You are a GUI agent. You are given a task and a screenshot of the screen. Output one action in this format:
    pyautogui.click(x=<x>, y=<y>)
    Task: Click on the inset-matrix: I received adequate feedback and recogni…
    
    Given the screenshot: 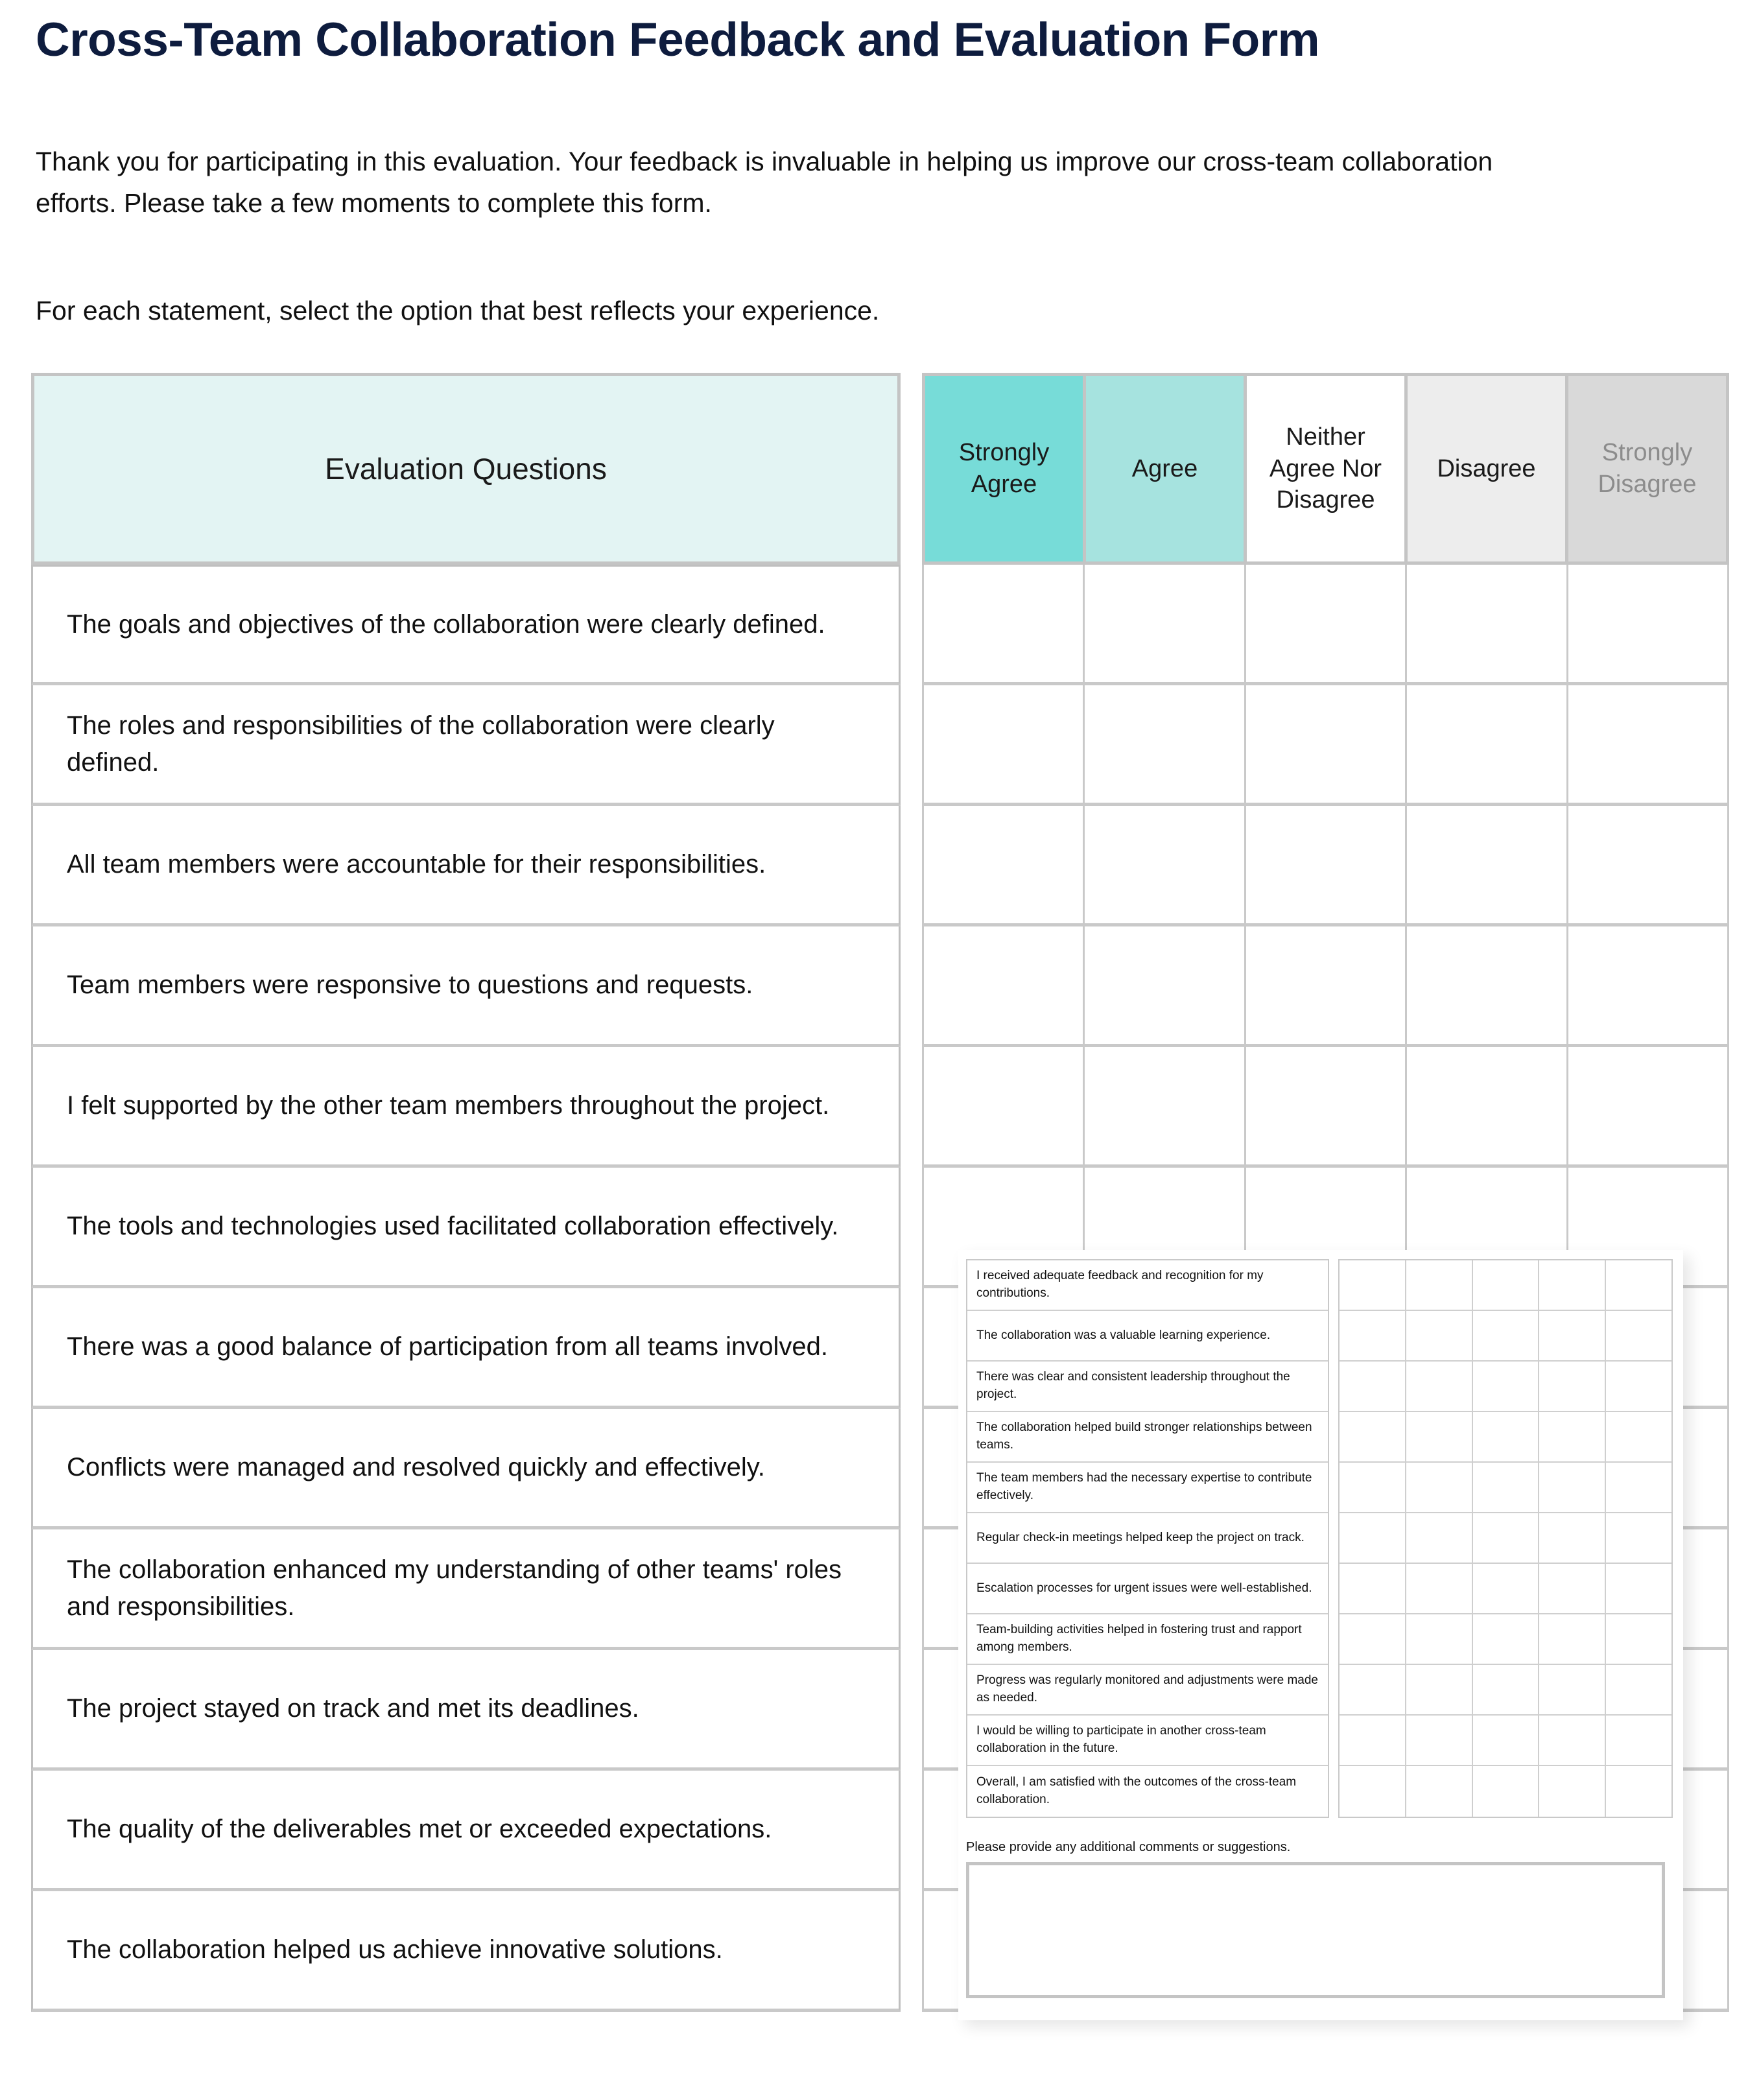 What is the action you would take?
    pyautogui.click(x=1319, y=1538)
    